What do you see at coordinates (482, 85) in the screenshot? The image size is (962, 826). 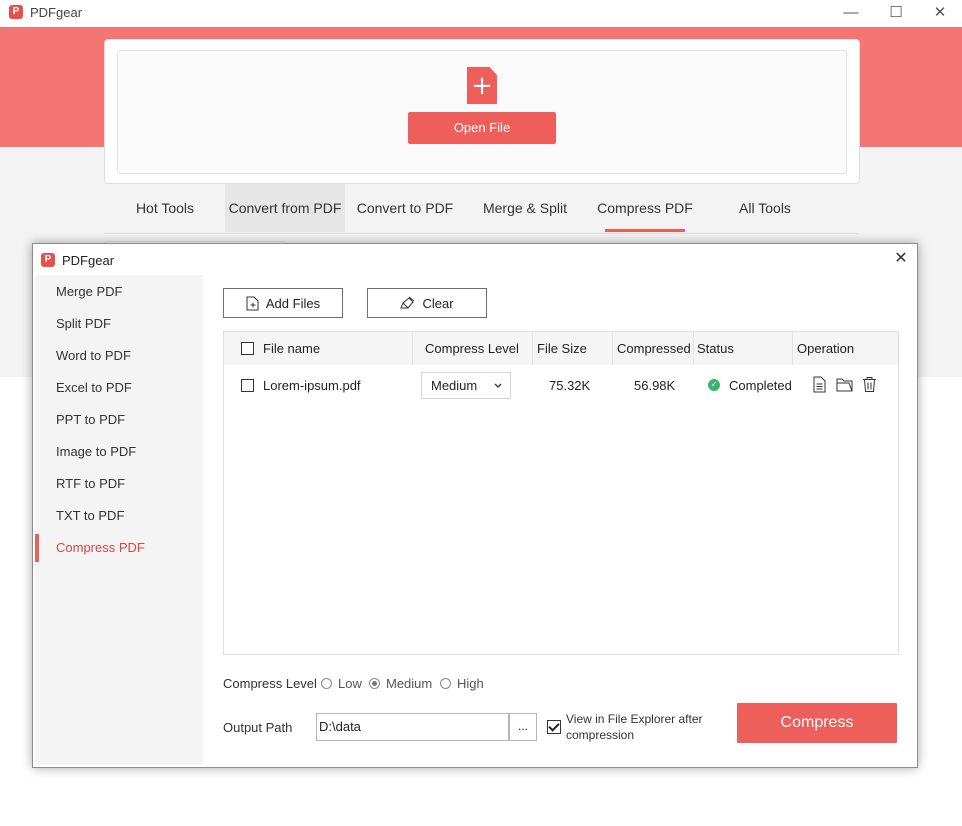 I see `add-file-icon: +` at bounding box center [482, 85].